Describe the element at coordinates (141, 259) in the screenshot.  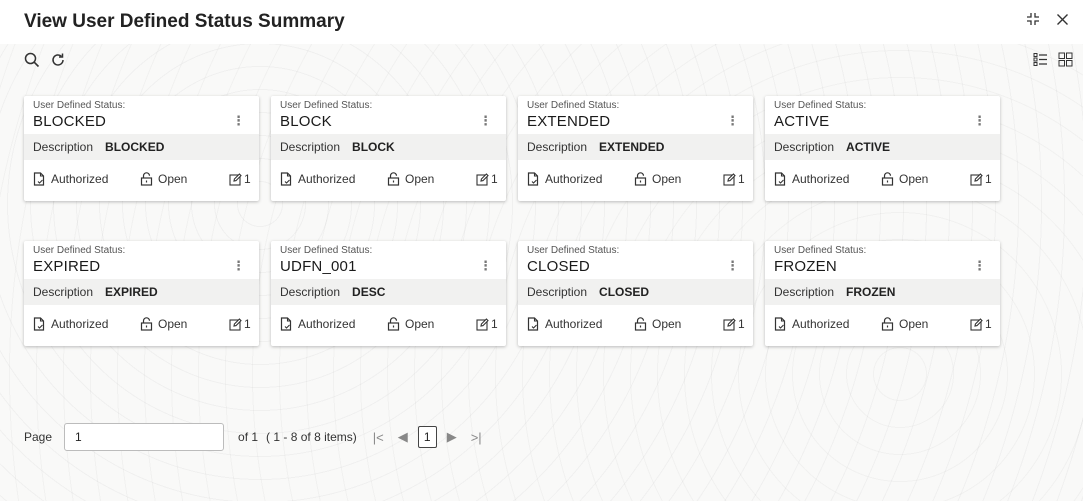
I see `card-header: User Defined Status: EXPIRED ⋮` at that location.